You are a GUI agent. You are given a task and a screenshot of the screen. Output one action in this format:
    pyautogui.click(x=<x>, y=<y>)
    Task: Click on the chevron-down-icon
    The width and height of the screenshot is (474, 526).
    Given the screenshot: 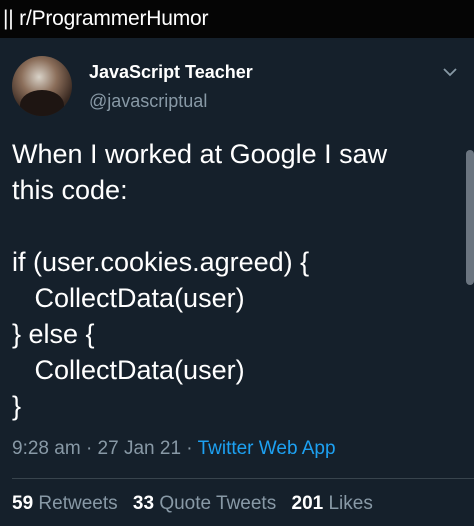 What is the action you would take?
    pyautogui.click(x=450, y=72)
    